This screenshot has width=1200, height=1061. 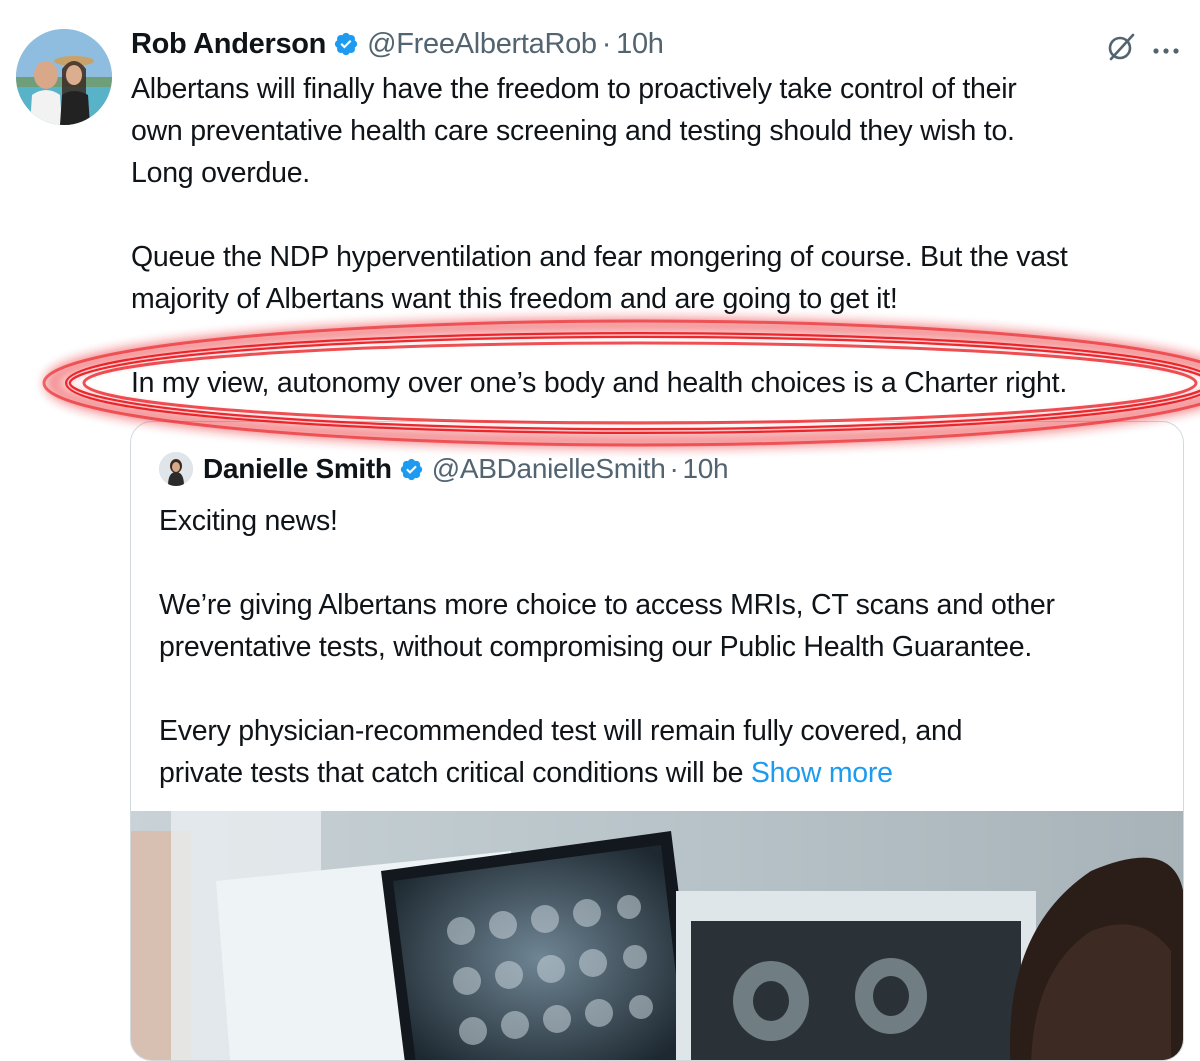 I want to click on quoted-paragraph-1: Exciting news!, so click(x=248, y=521).